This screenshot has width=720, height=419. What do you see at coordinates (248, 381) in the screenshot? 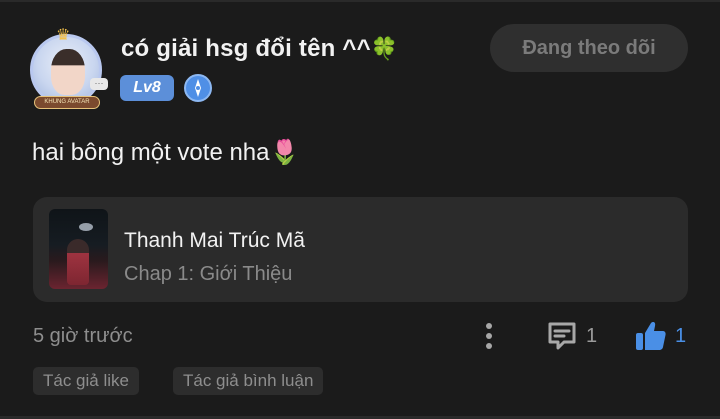
I see `author-commented-tag: Tác giả bình luận` at bounding box center [248, 381].